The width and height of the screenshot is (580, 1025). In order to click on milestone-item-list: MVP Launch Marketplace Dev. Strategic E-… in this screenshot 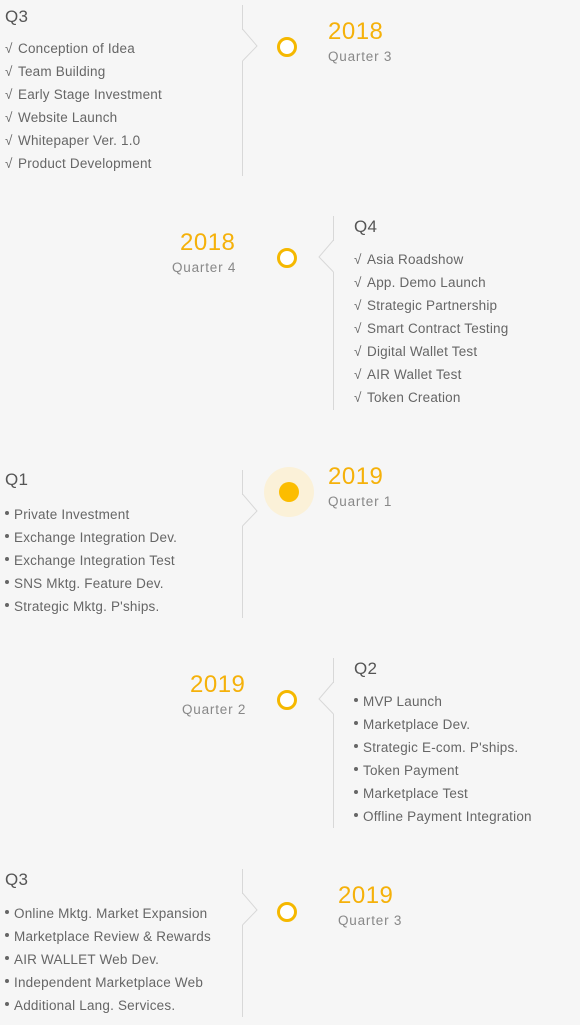, I will do `click(443, 759)`.